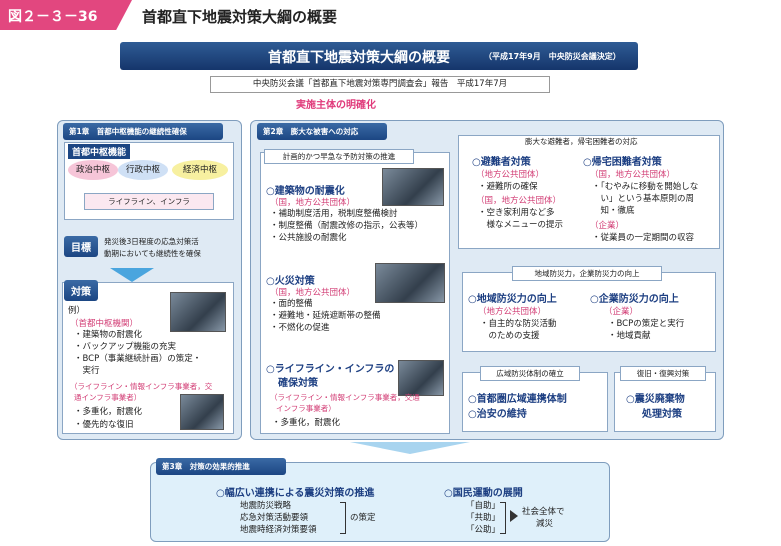  What do you see at coordinates (295, 493) in the screenshot?
I see `ch3-left-title: ○幅広い連携による震災対策の推進` at bounding box center [295, 493].